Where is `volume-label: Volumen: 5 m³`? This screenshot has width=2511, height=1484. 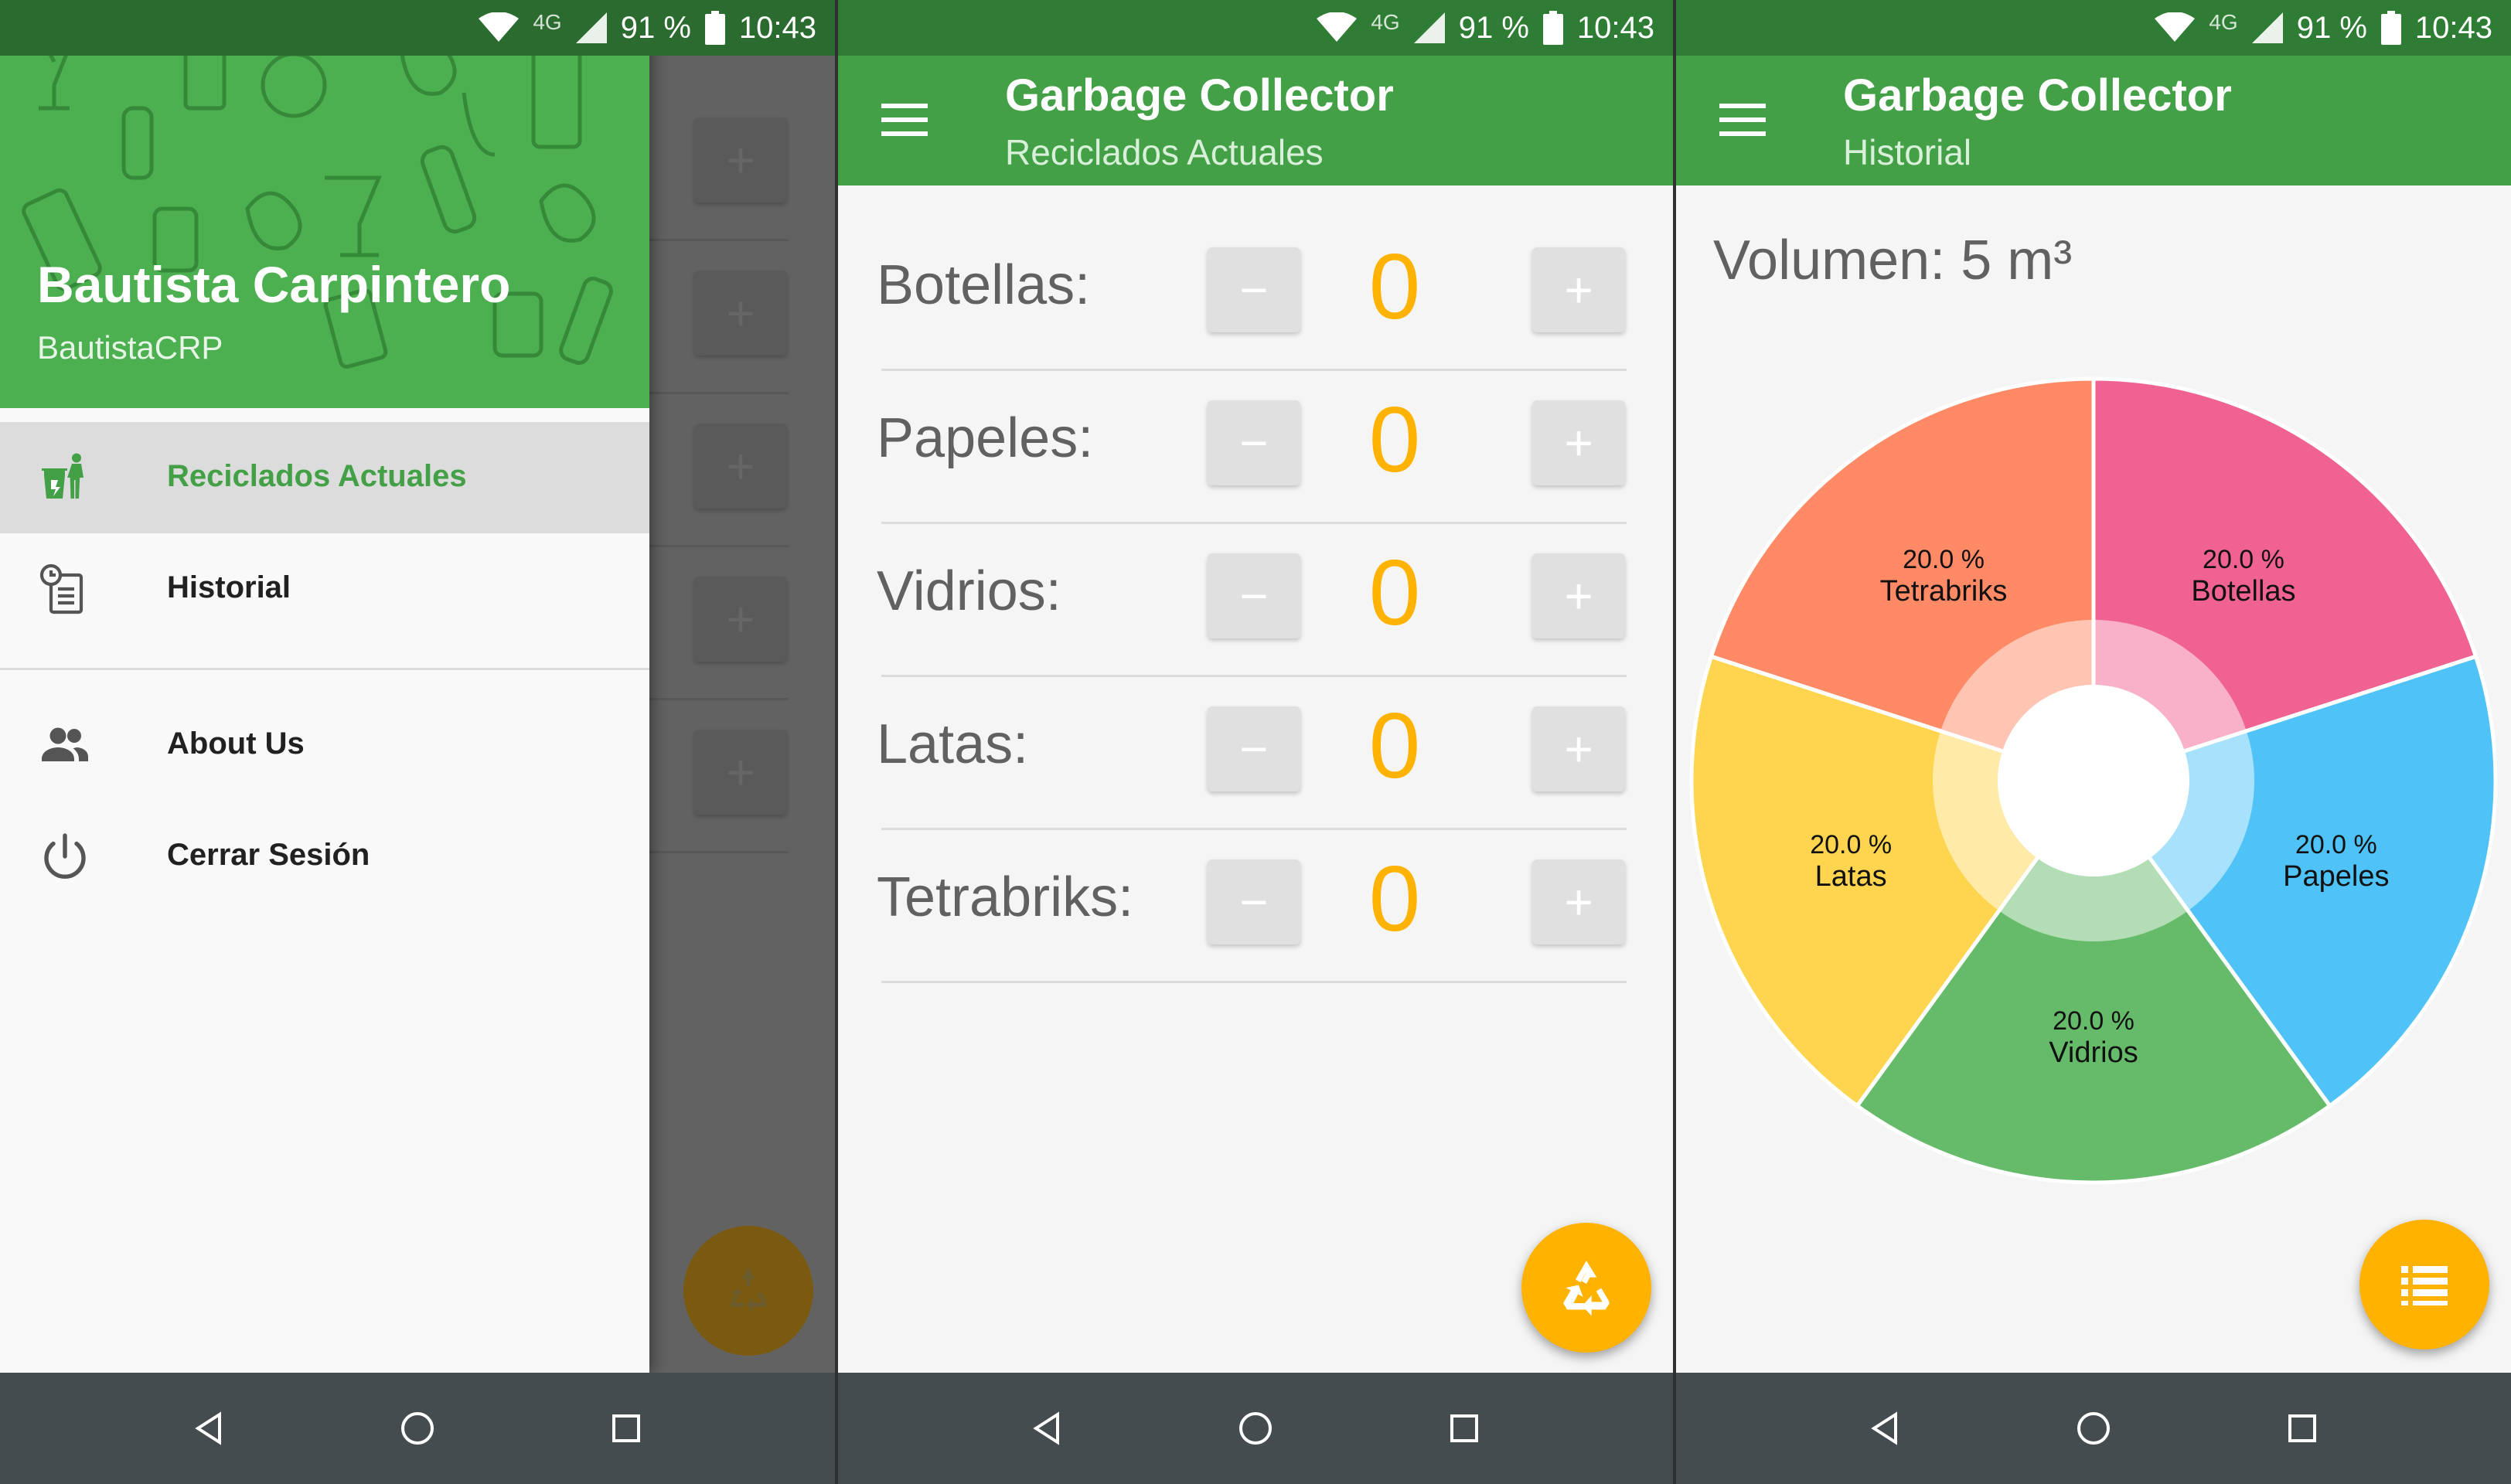
volume-label: Volumen: 5 m³ is located at coordinates (1893, 260).